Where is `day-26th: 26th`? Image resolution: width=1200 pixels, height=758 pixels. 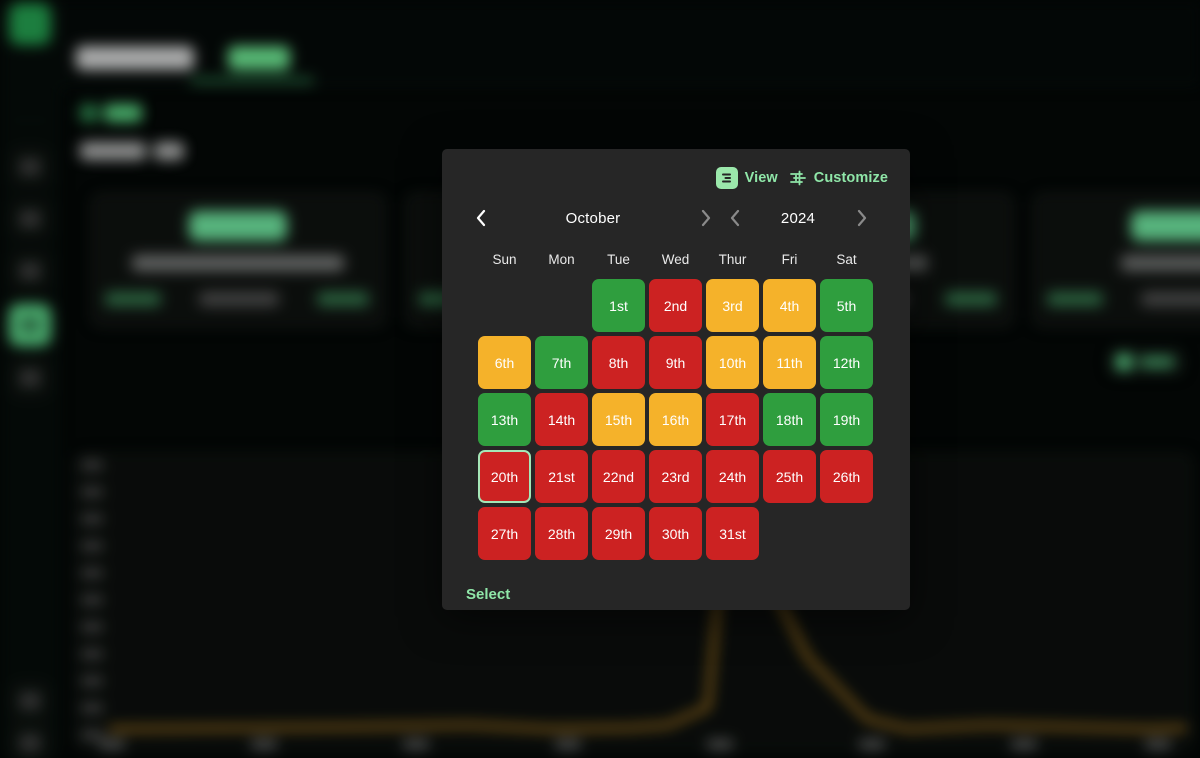
day-26th: 26th is located at coordinates (846, 476).